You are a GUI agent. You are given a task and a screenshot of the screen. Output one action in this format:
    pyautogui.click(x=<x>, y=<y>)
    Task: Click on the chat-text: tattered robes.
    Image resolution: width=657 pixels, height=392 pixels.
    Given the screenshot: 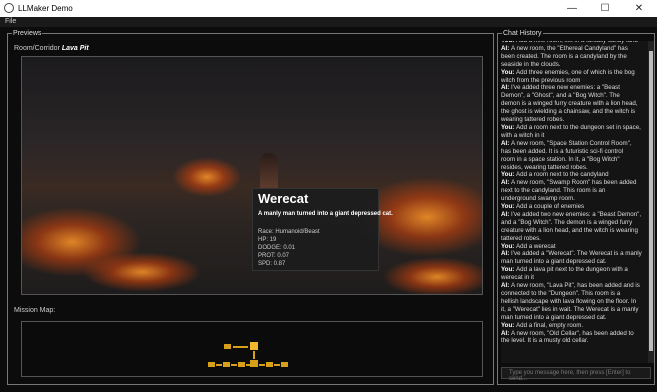 What is the action you would take?
    pyautogui.click(x=521, y=238)
    